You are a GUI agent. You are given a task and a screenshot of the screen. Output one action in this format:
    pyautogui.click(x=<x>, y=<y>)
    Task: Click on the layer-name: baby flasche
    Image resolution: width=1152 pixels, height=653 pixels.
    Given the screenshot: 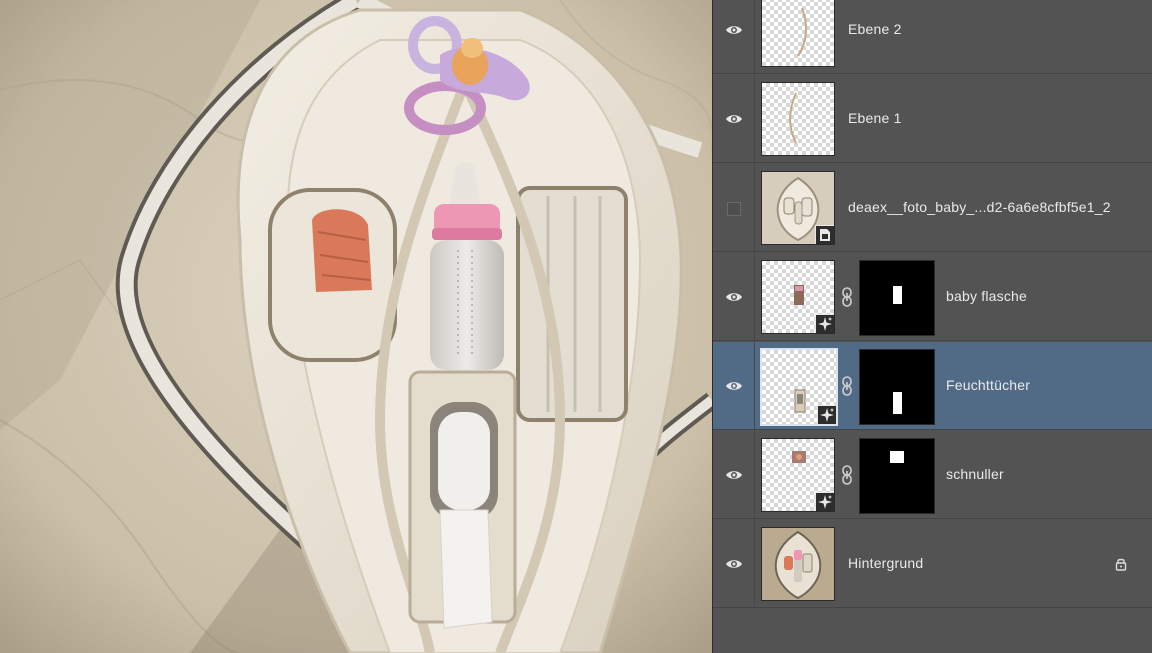 What is the action you would take?
    pyautogui.click(x=986, y=296)
    